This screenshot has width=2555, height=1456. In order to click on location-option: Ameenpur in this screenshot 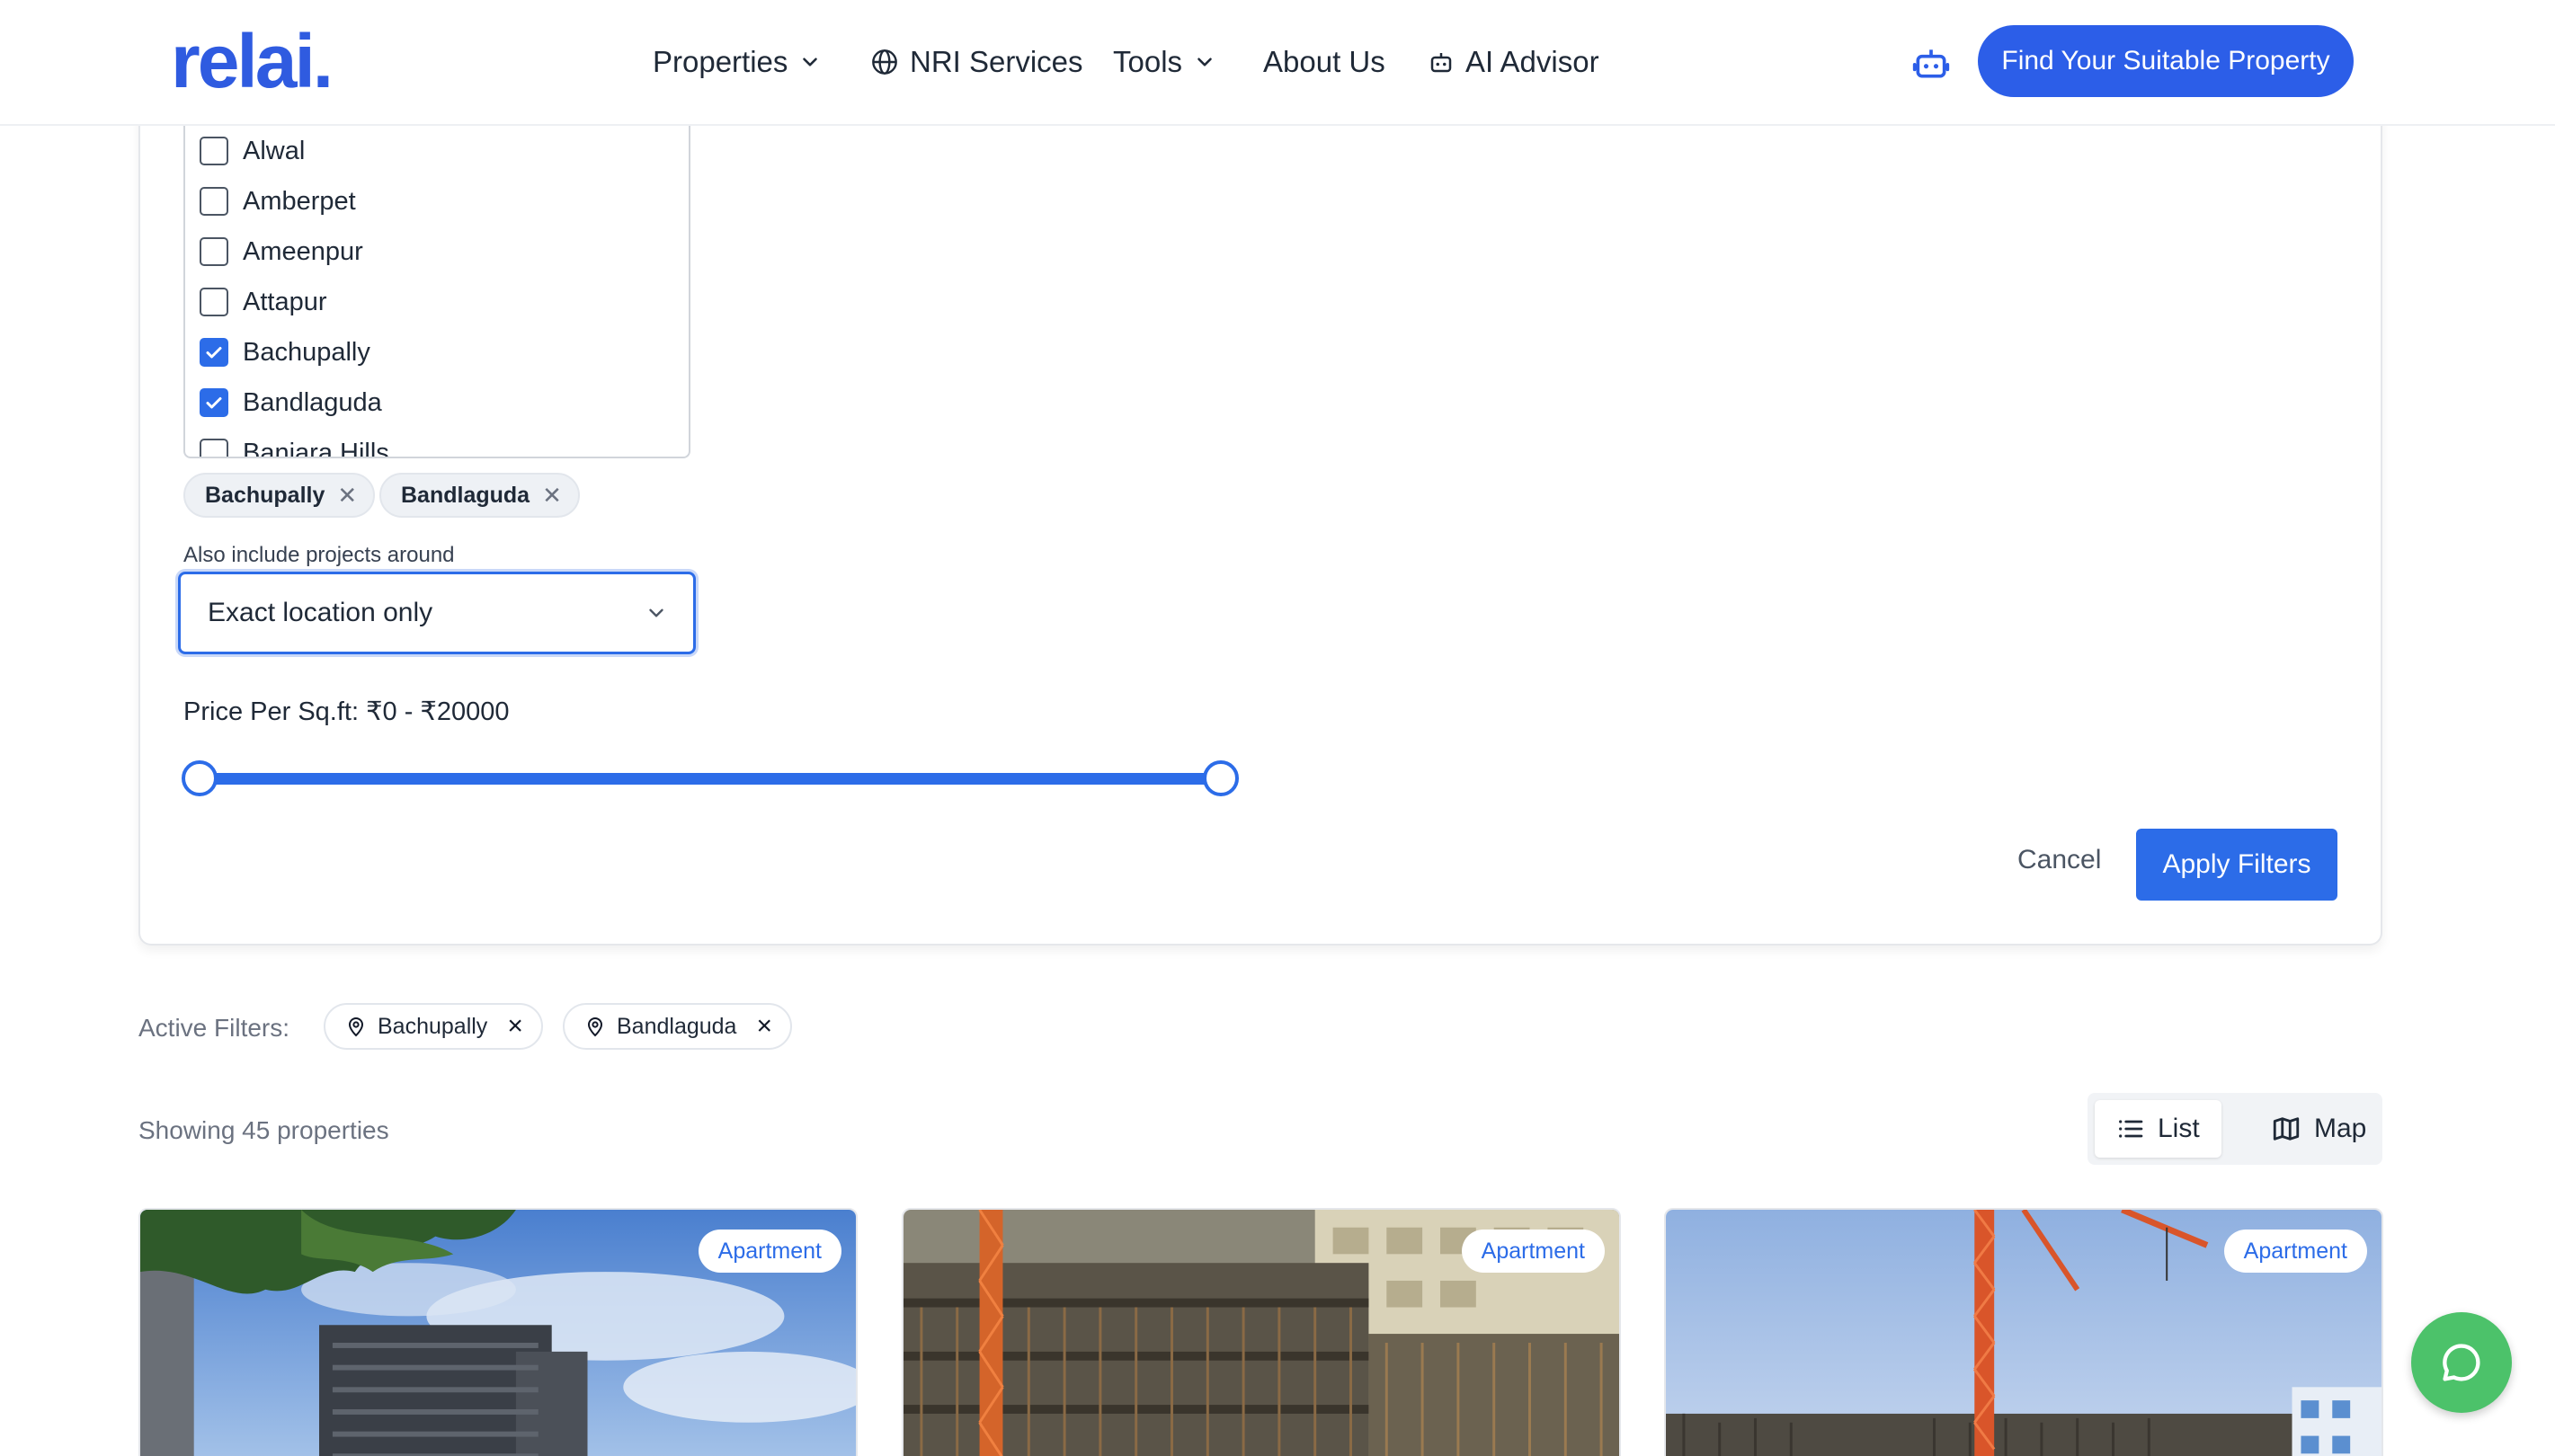, I will do `click(281, 252)`.